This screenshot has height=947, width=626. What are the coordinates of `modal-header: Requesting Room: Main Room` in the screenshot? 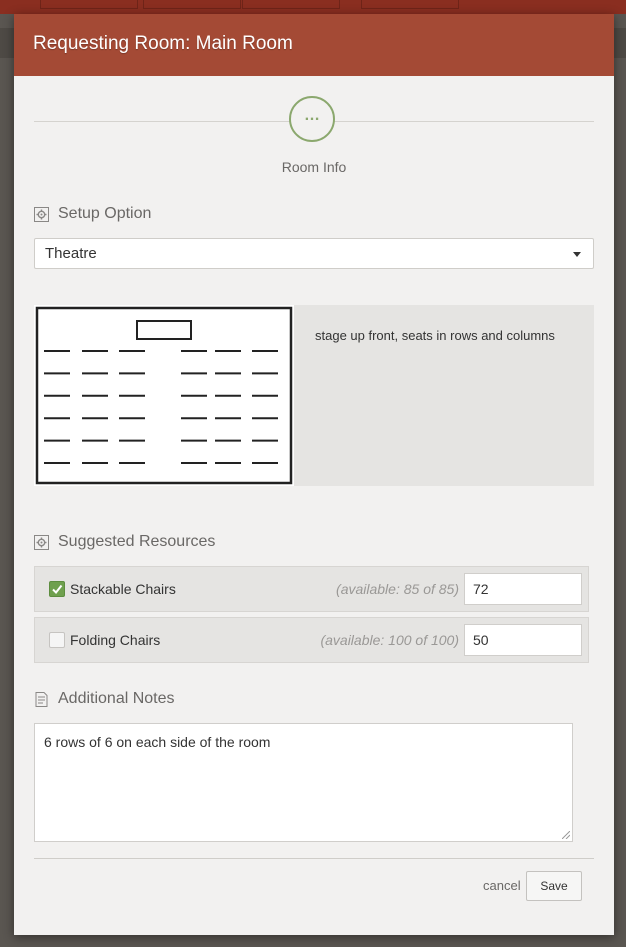 It's located at (314, 45).